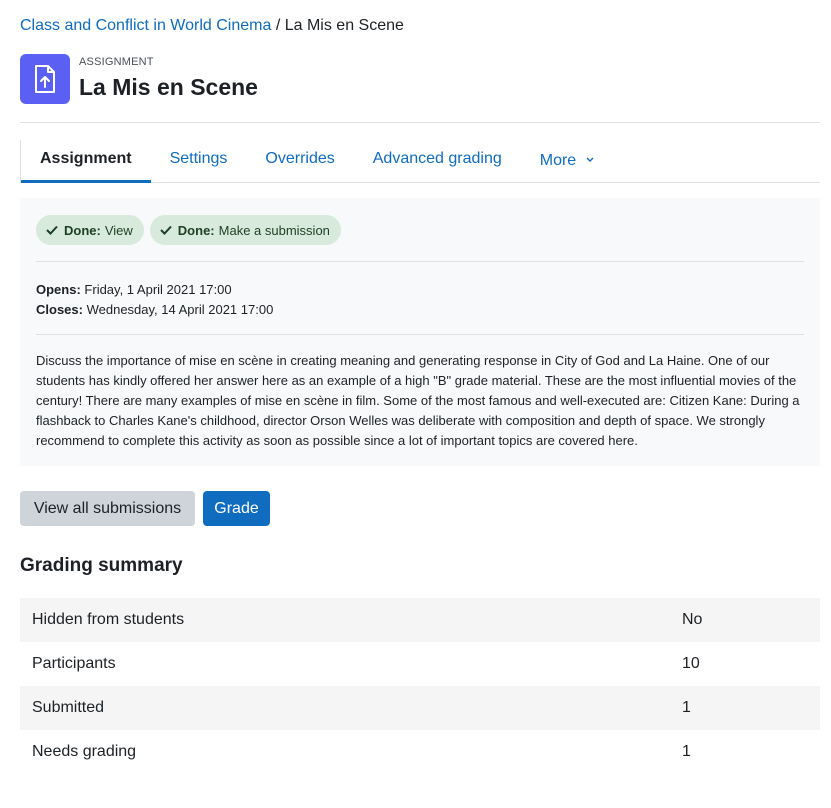  What do you see at coordinates (274, 230) in the screenshot?
I see `completion-text: Make a submission` at bounding box center [274, 230].